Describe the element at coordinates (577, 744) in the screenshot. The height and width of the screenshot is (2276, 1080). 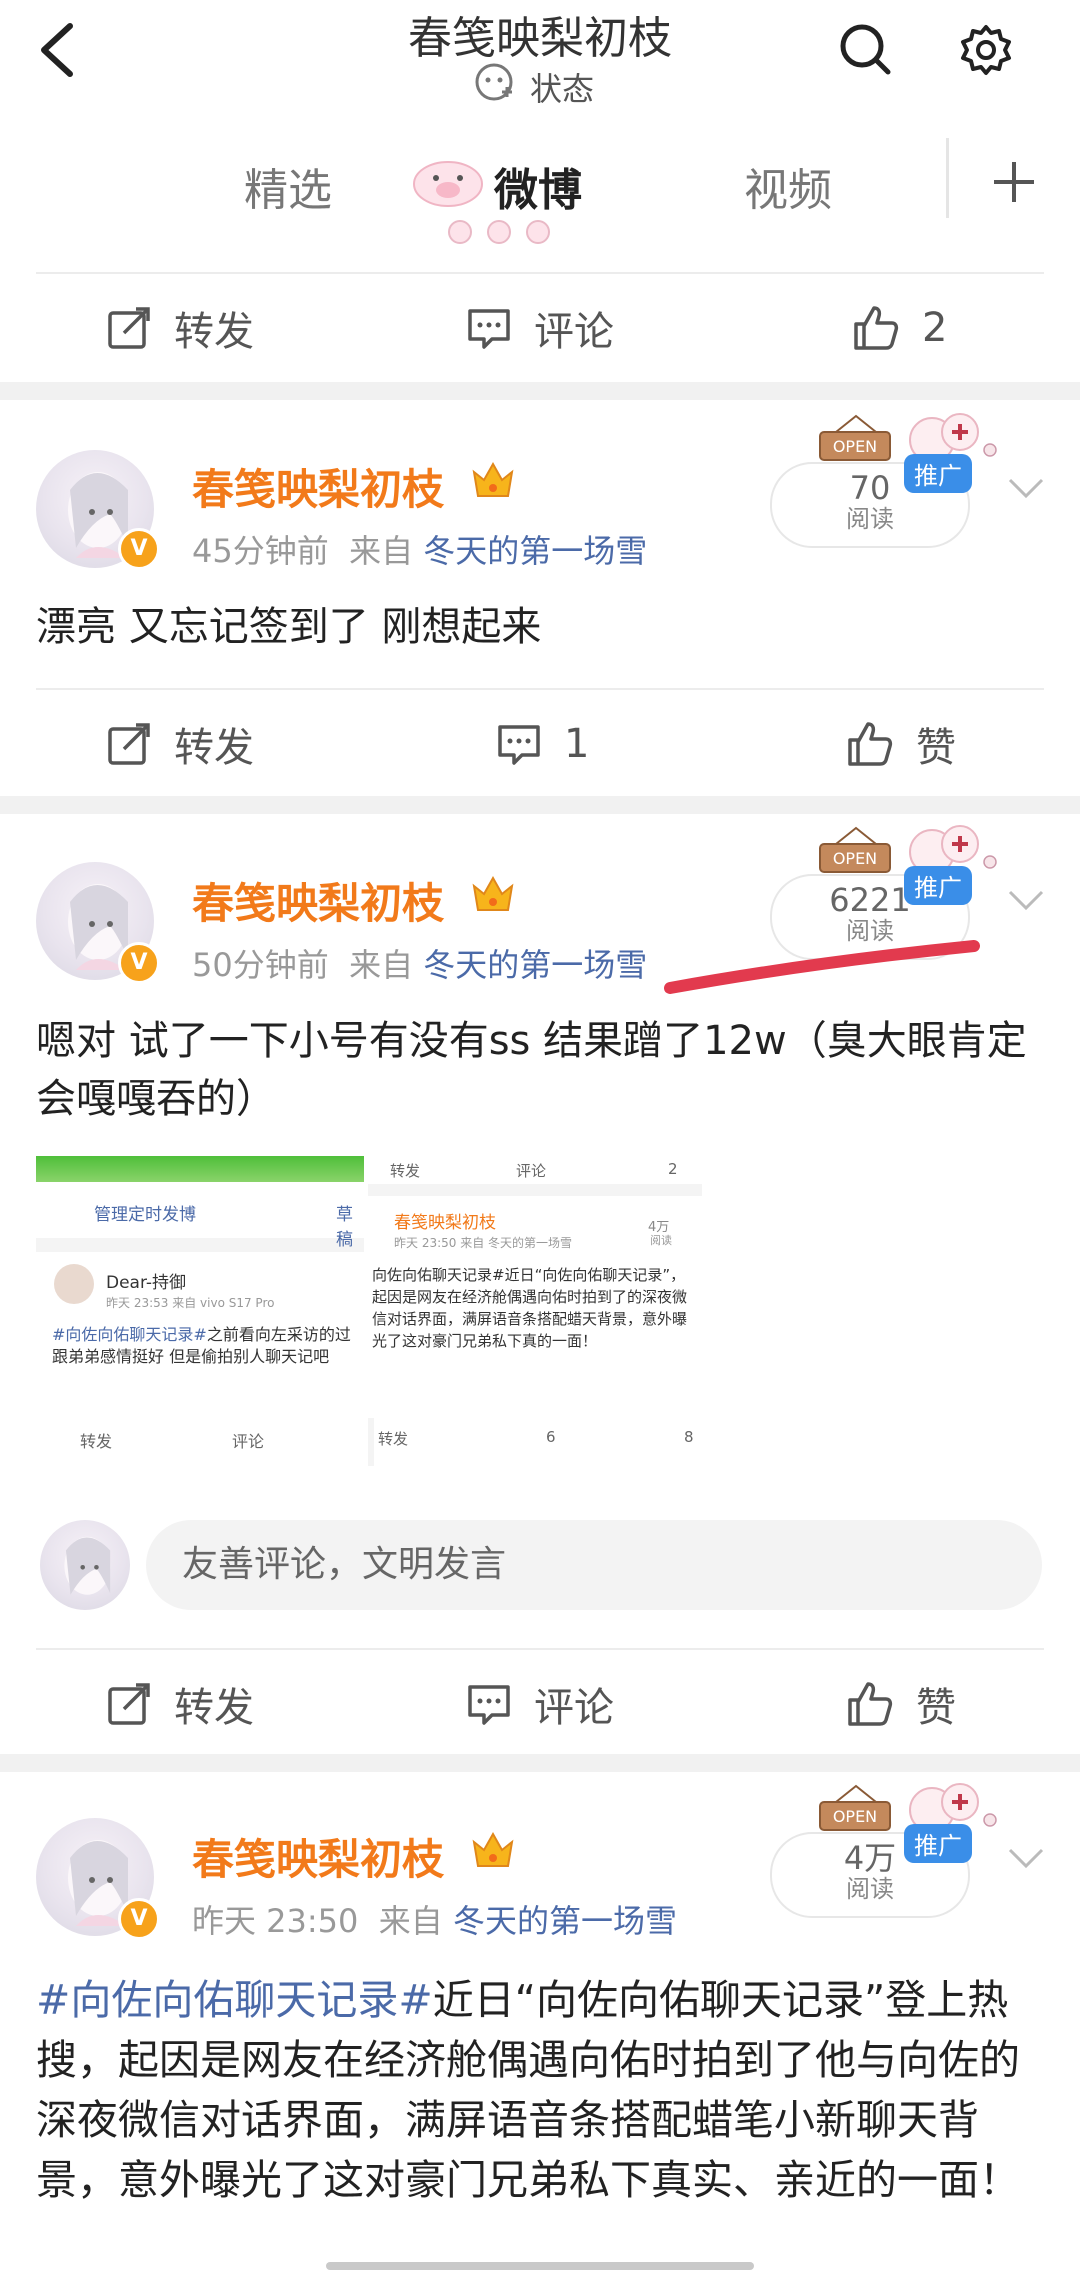
I see `comment-count: 1` at that location.